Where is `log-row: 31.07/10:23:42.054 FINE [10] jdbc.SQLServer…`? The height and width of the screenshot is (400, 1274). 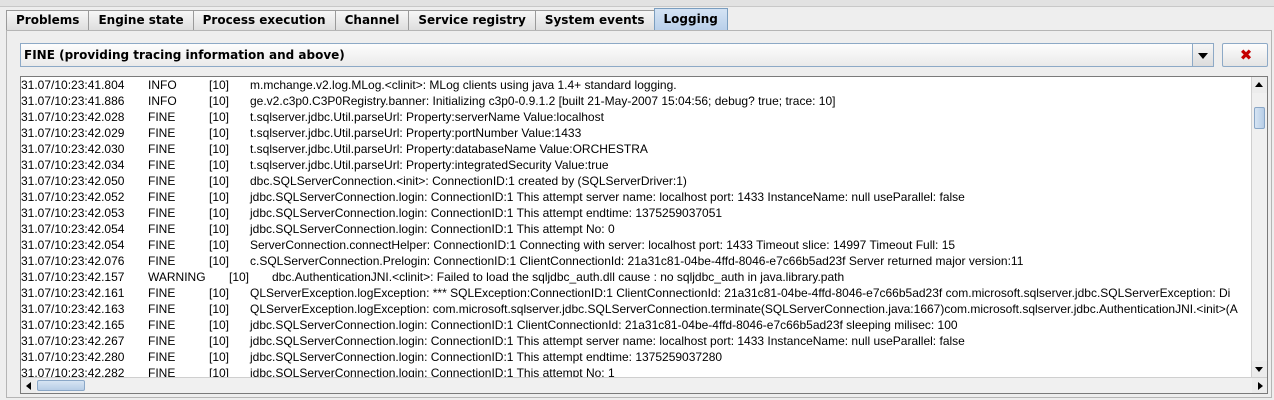
log-row: 31.07/10:23:42.054 FINE [10] jdbc.SQLServer… is located at coordinates (636, 229).